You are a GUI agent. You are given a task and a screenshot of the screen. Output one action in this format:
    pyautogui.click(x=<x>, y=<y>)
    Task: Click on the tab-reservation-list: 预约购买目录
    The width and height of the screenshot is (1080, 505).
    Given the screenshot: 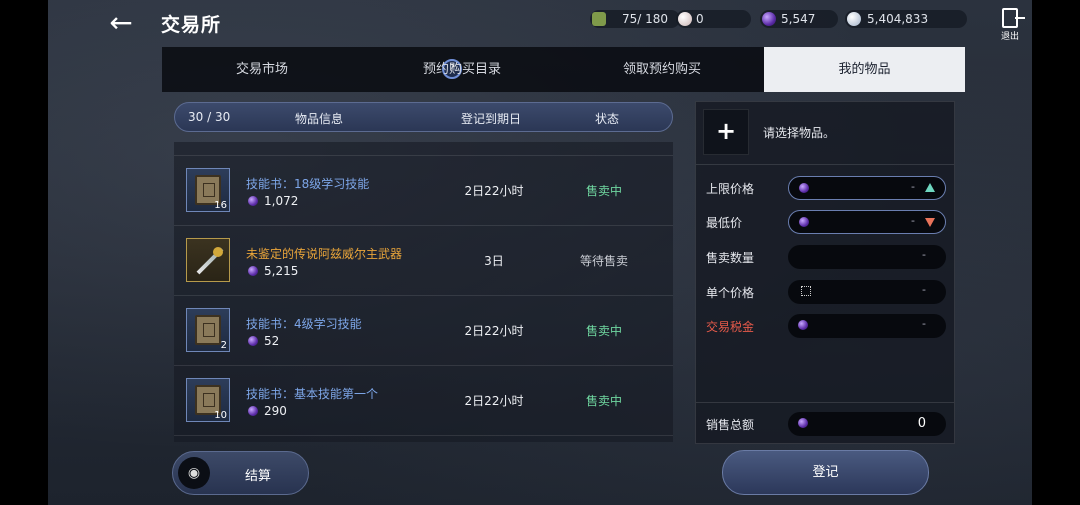 What is the action you would take?
    pyautogui.click(x=462, y=69)
    